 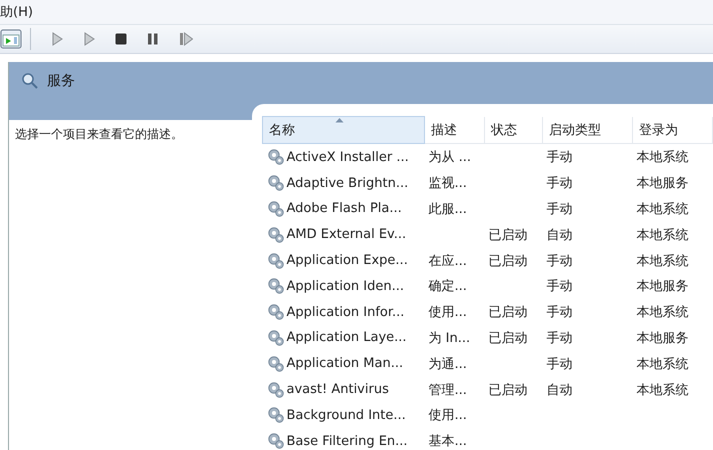 What do you see at coordinates (337, 389) in the screenshot?
I see `service-name: avast! Antivirus` at bounding box center [337, 389].